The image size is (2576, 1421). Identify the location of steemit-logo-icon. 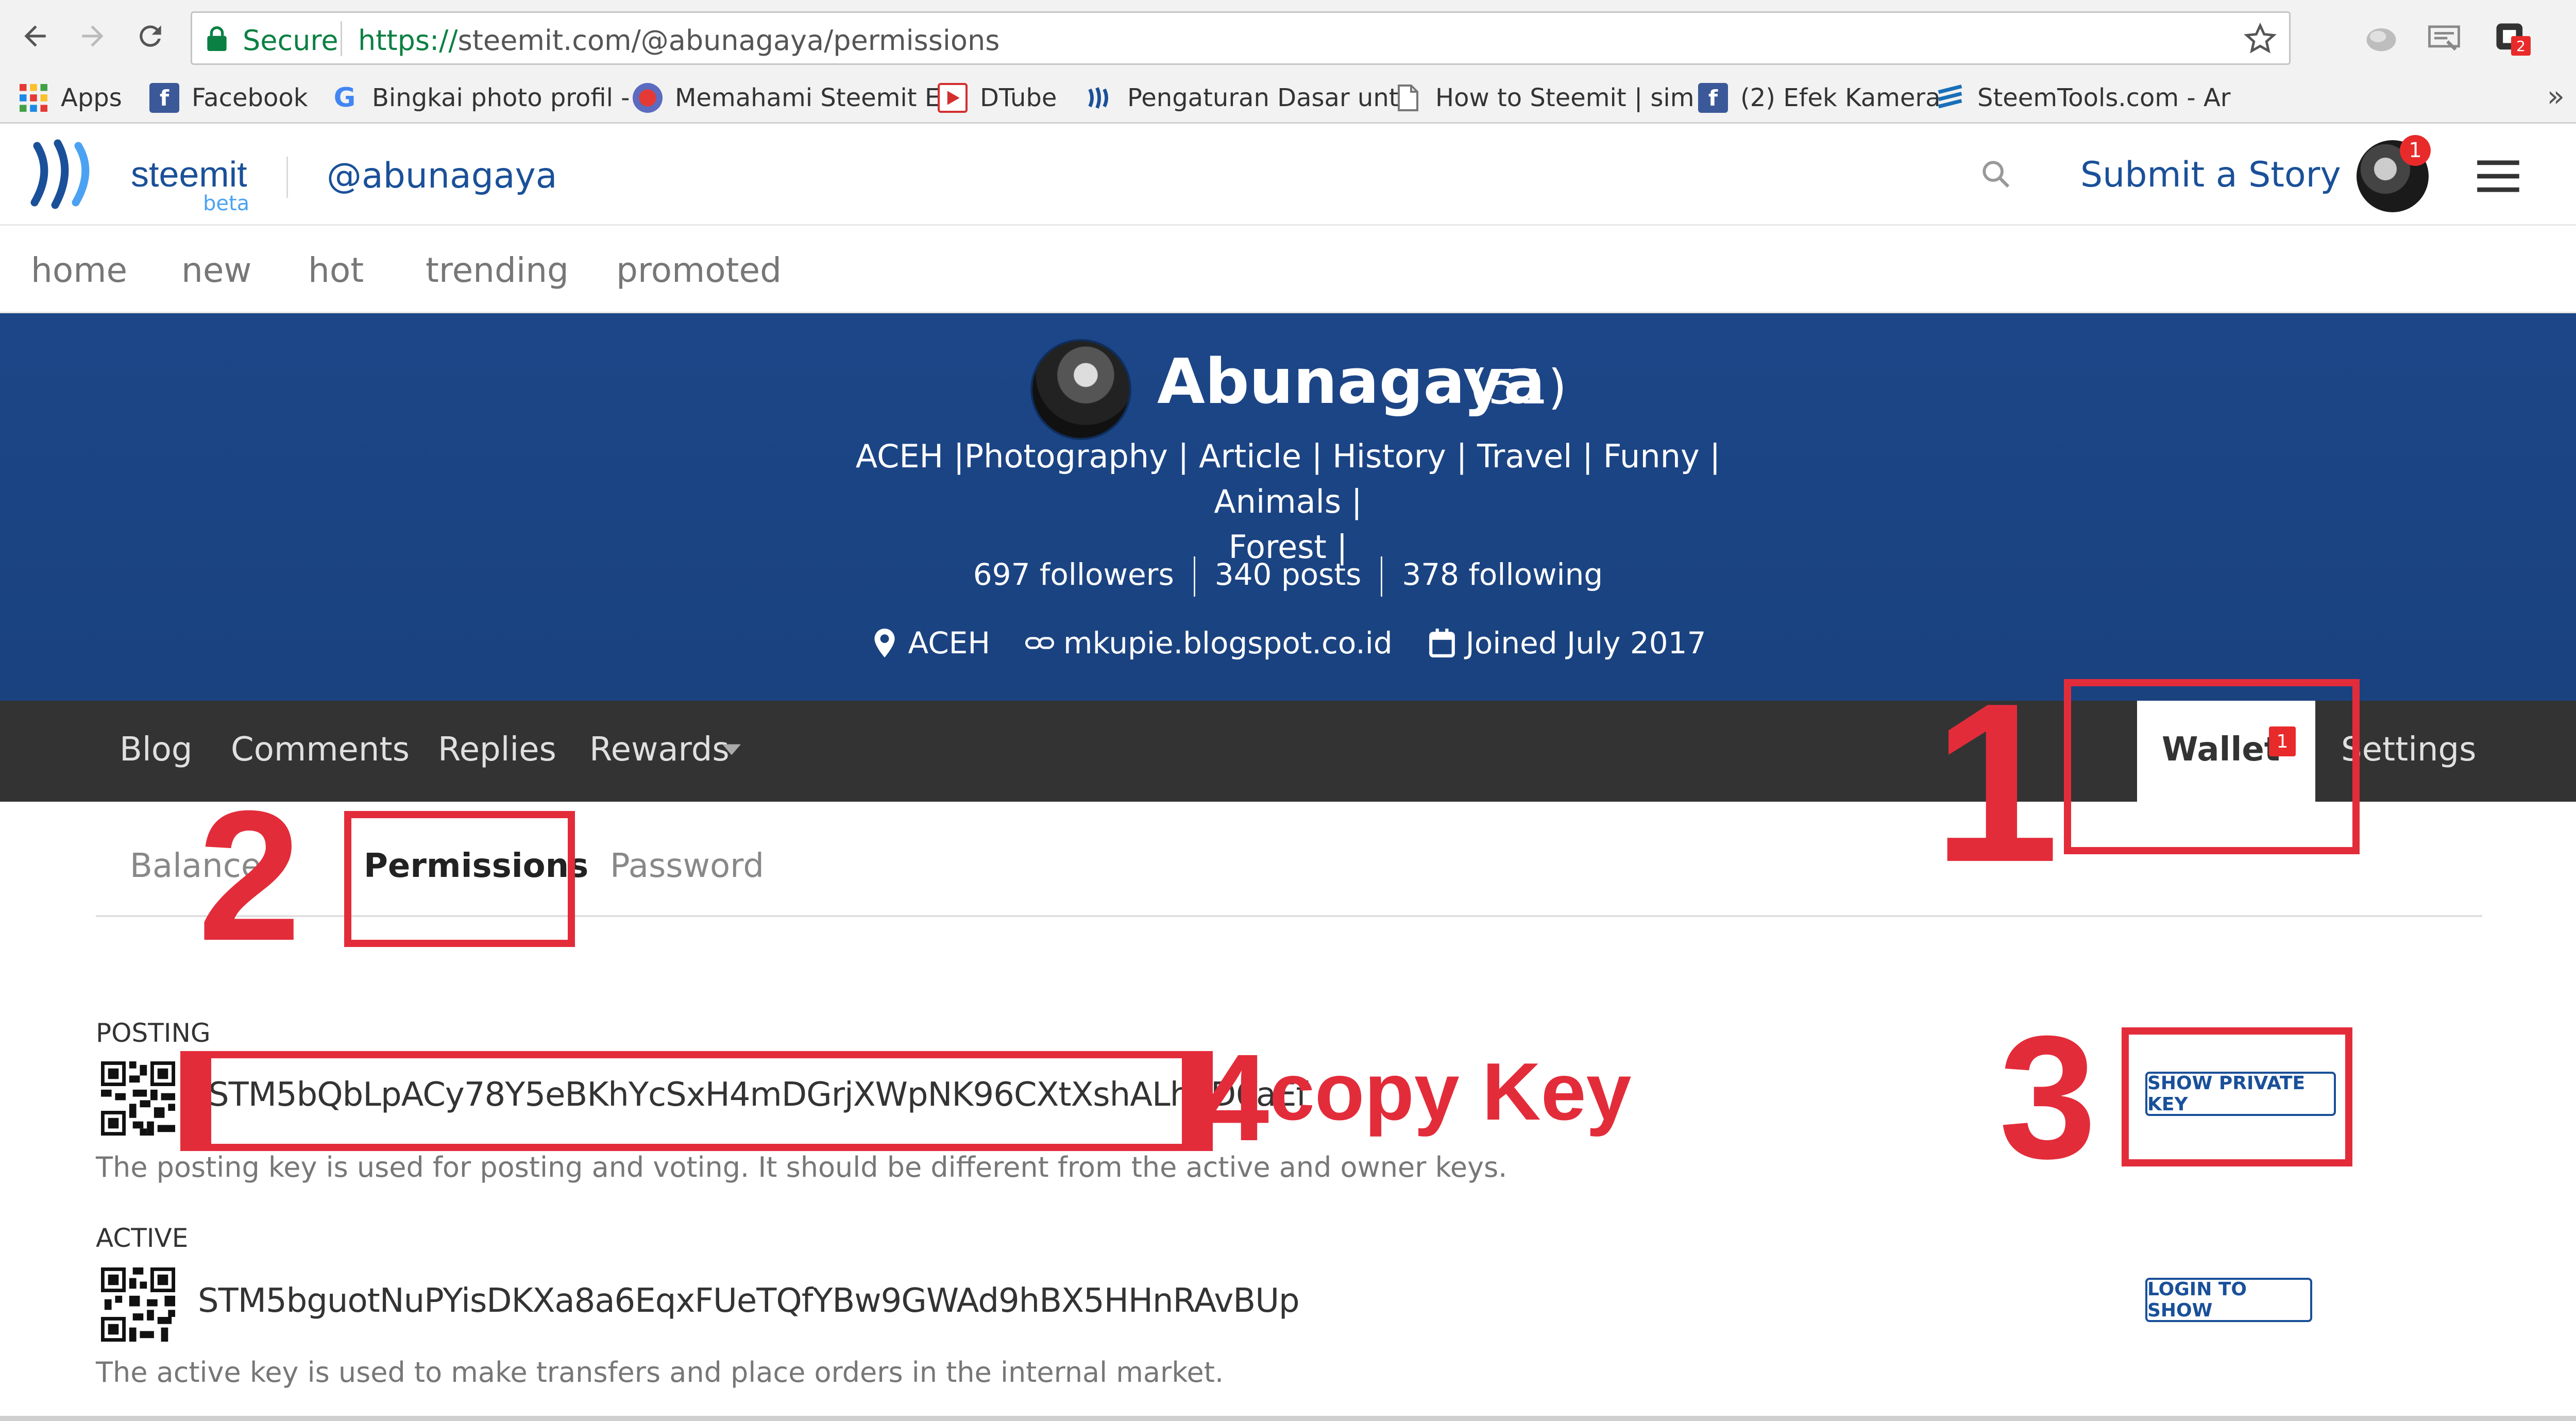
(65, 174).